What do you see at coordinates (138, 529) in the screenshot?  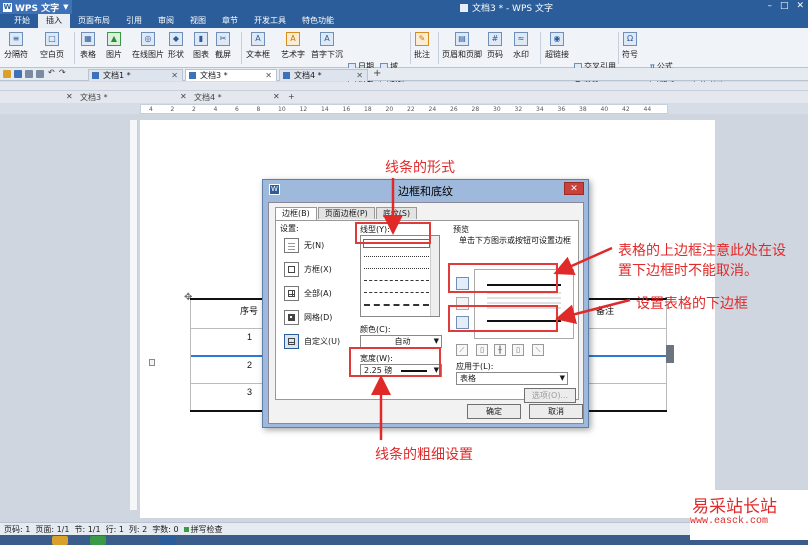 I see `status-col: 列: 2` at bounding box center [138, 529].